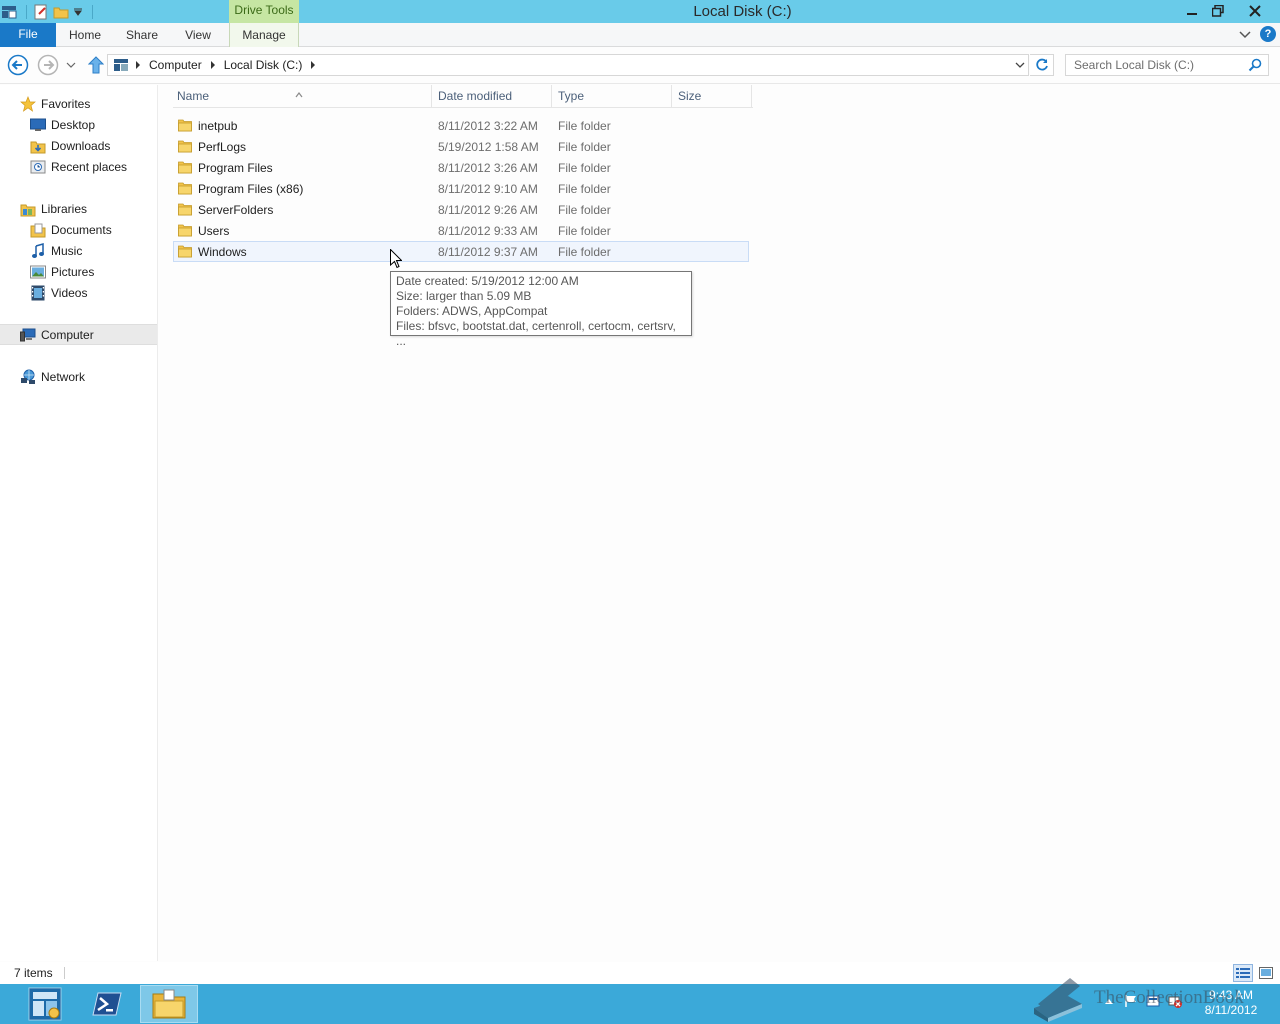 The width and height of the screenshot is (1280, 1024). What do you see at coordinates (71, 65) in the screenshot?
I see `recent-locations-icon` at bounding box center [71, 65].